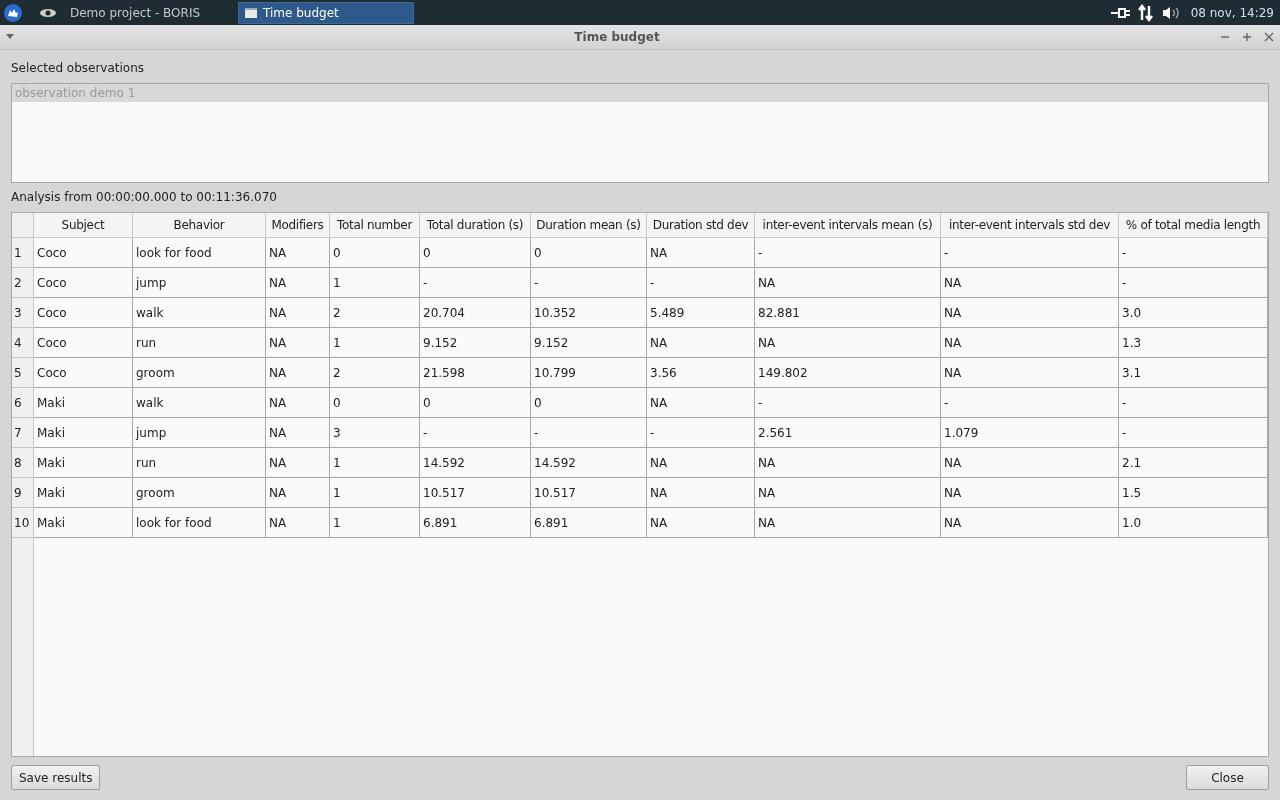 Image resolution: width=1280 pixels, height=800 pixels. What do you see at coordinates (589, 463) in the screenshot?
I see `table-cell: 14.592` at bounding box center [589, 463].